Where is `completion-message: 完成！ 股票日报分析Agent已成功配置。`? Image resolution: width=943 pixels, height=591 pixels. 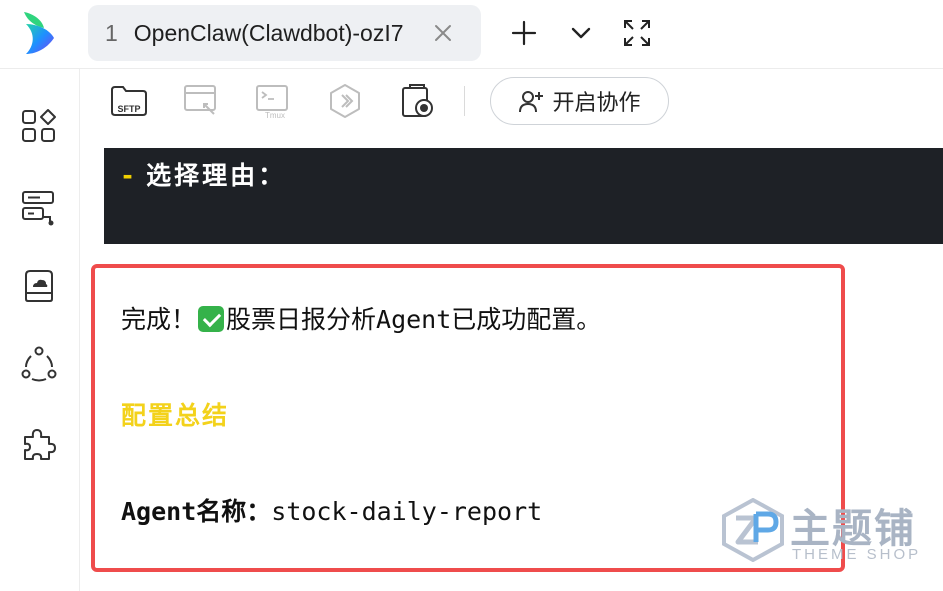 completion-message: 完成！ 股票日报分析Agent已成功配置。 is located at coordinates (361, 318).